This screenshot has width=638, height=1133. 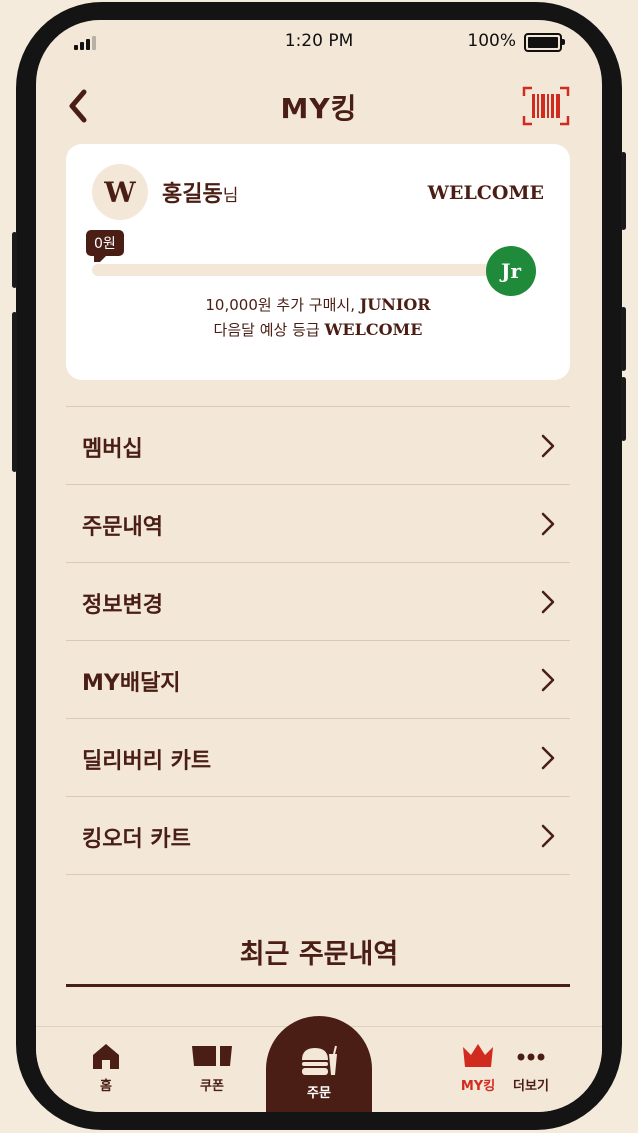 What do you see at coordinates (373, 329) in the screenshot?
I see `expected-grade: WELCOME` at bounding box center [373, 329].